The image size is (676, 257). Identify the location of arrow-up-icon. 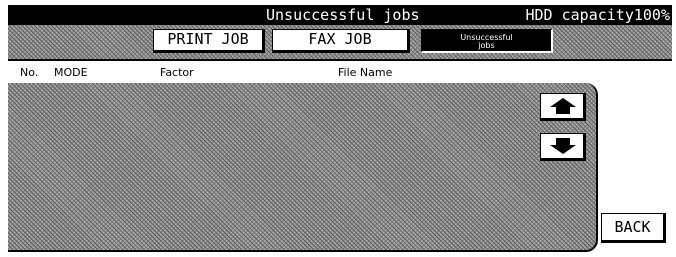
(563, 106).